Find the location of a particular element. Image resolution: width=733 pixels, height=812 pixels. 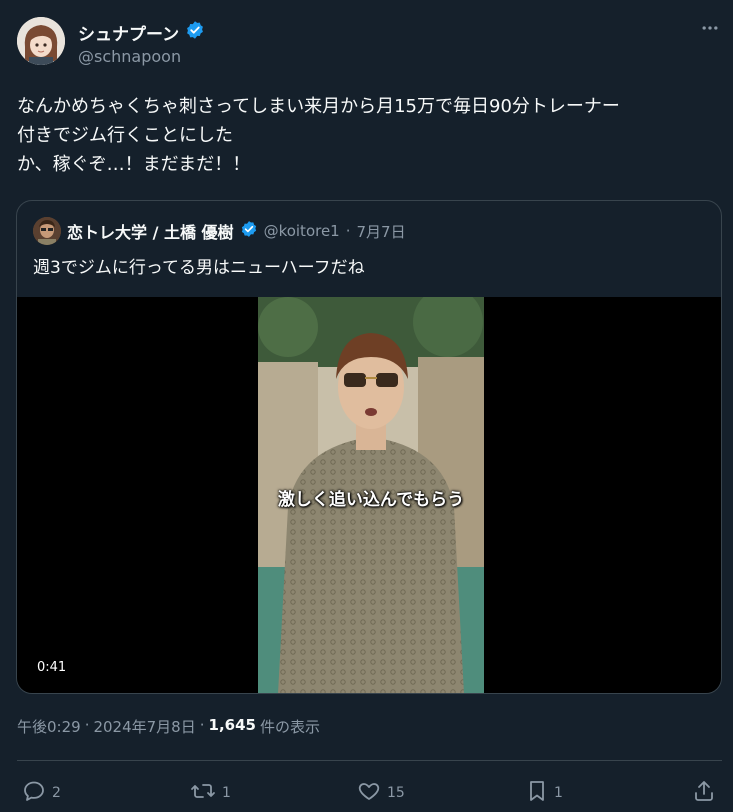

like-button: 15 is located at coordinates (381, 793).